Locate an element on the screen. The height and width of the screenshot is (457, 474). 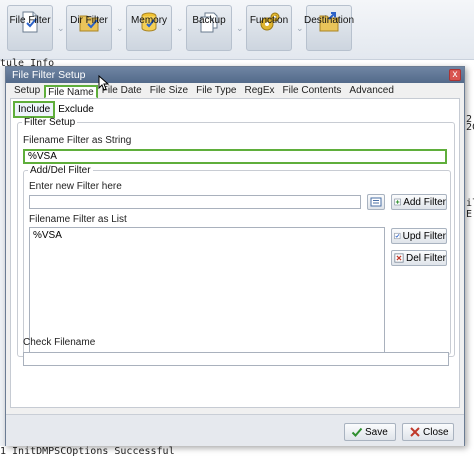
filter-string-value: %VSA is located at coordinates (42, 156).